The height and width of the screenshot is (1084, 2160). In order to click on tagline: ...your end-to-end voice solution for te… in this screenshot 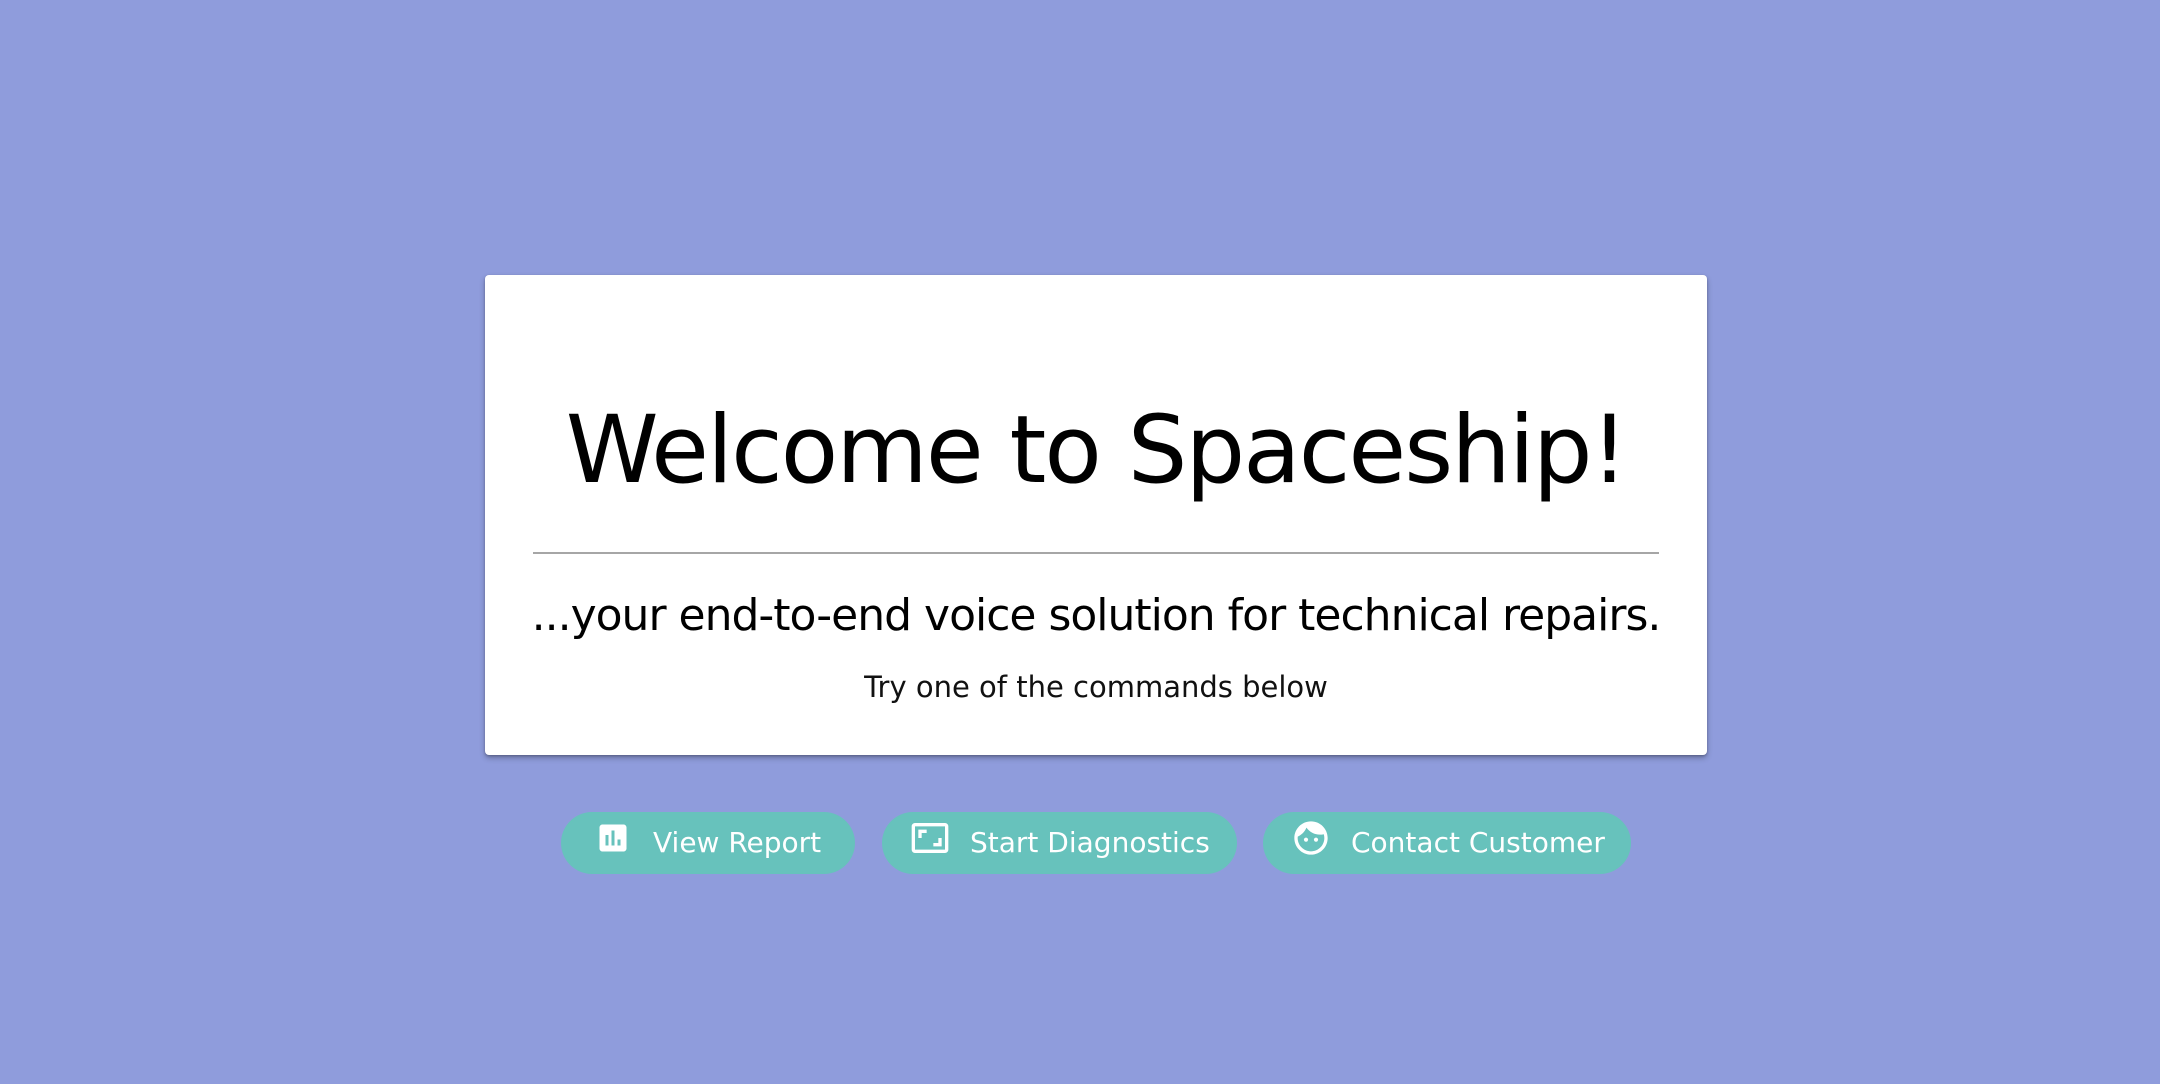, I will do `click(1096, 615)`.